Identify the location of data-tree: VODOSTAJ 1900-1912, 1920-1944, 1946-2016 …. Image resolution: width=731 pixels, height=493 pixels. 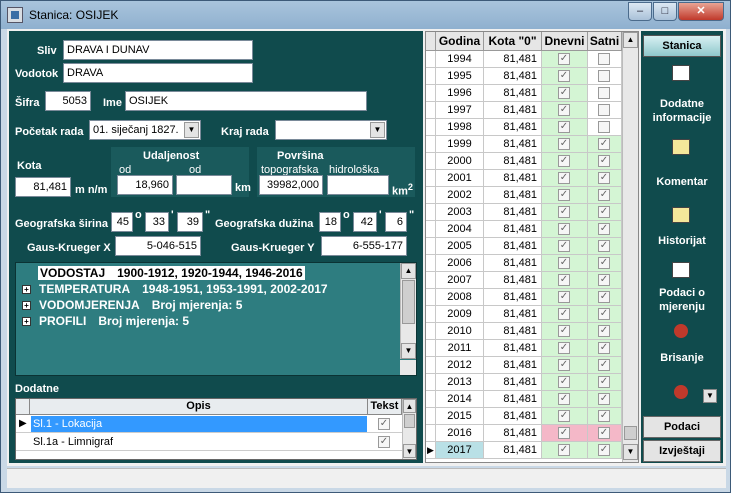
(216, 319).